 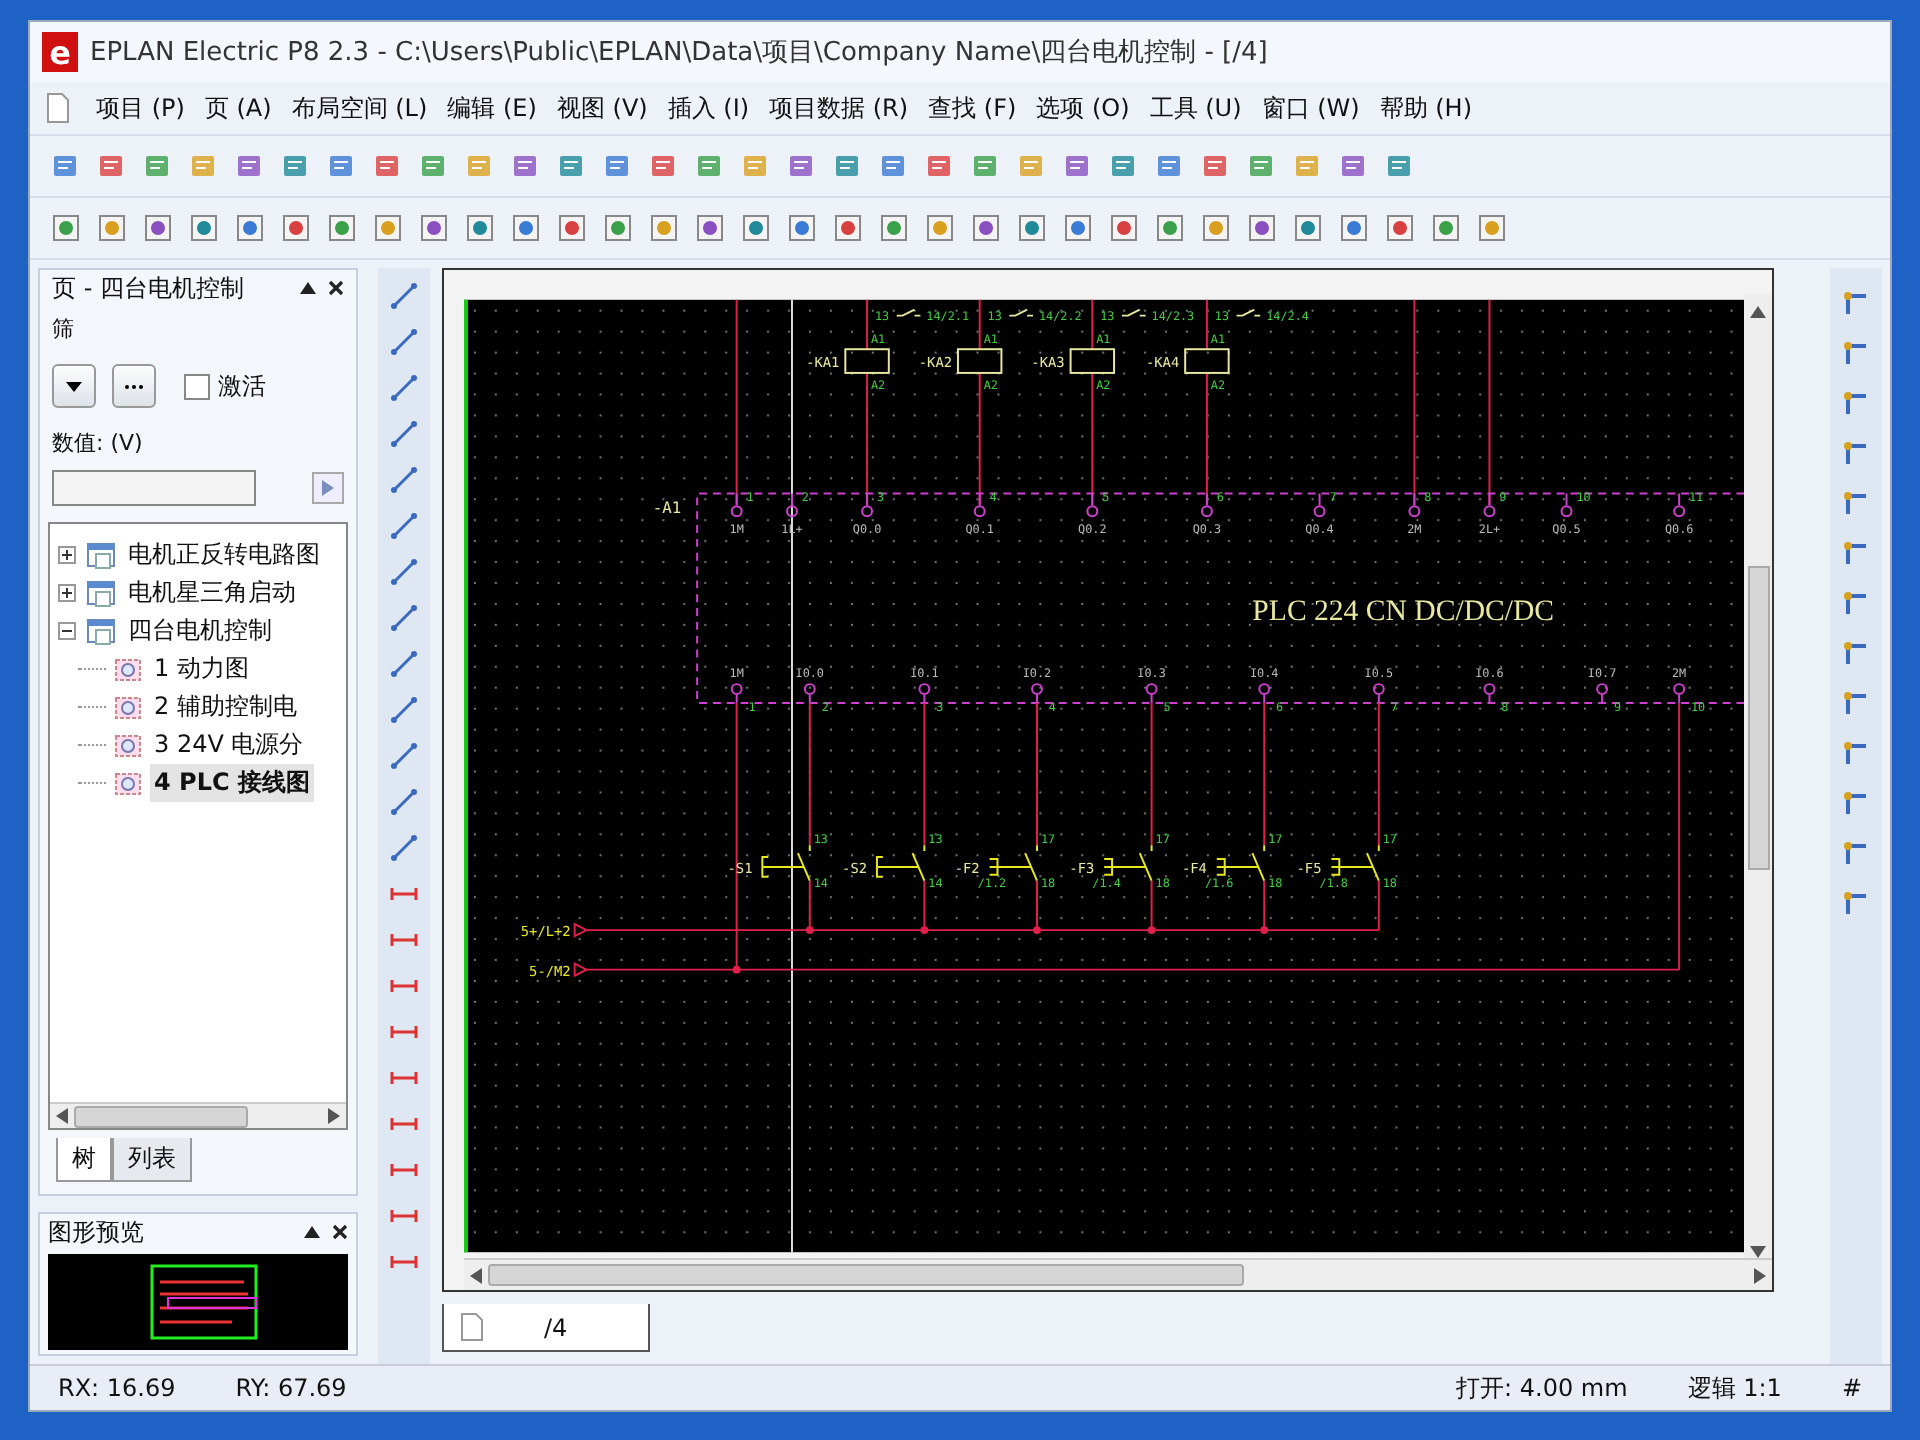 What do you see at coordinates (359, 108) in the screenshot?
I see `menu-item: 布局空间 (L)` at bounding box center [359, 108].